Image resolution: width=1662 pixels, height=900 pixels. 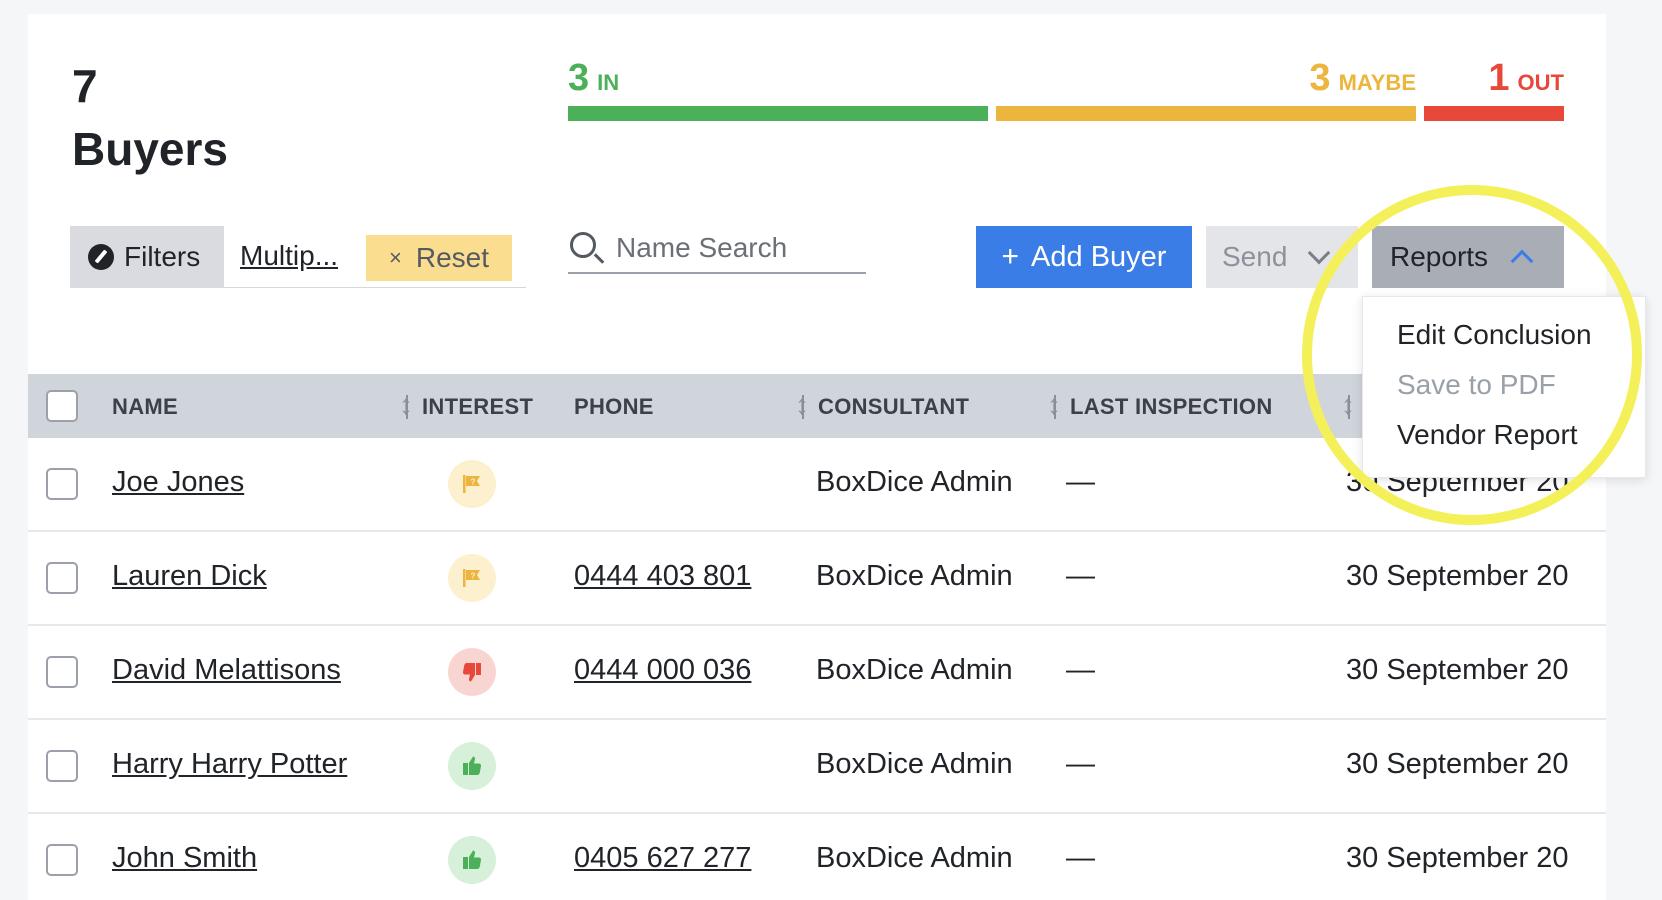 I want to click on name-search-input, so click(x=736, y=248).